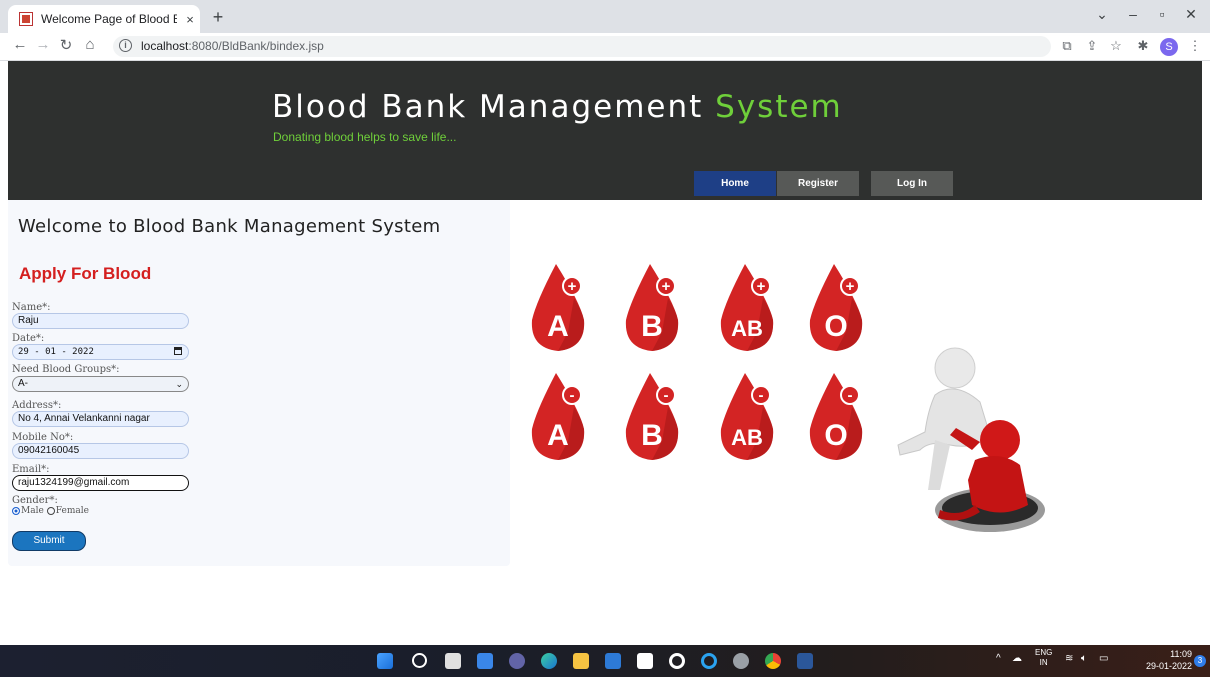 The image size is (1210, 677). What do you see at coordinates (125, 45) in the screenshot?
I see `site-info-icon: i` at bounding box center [125, 45].